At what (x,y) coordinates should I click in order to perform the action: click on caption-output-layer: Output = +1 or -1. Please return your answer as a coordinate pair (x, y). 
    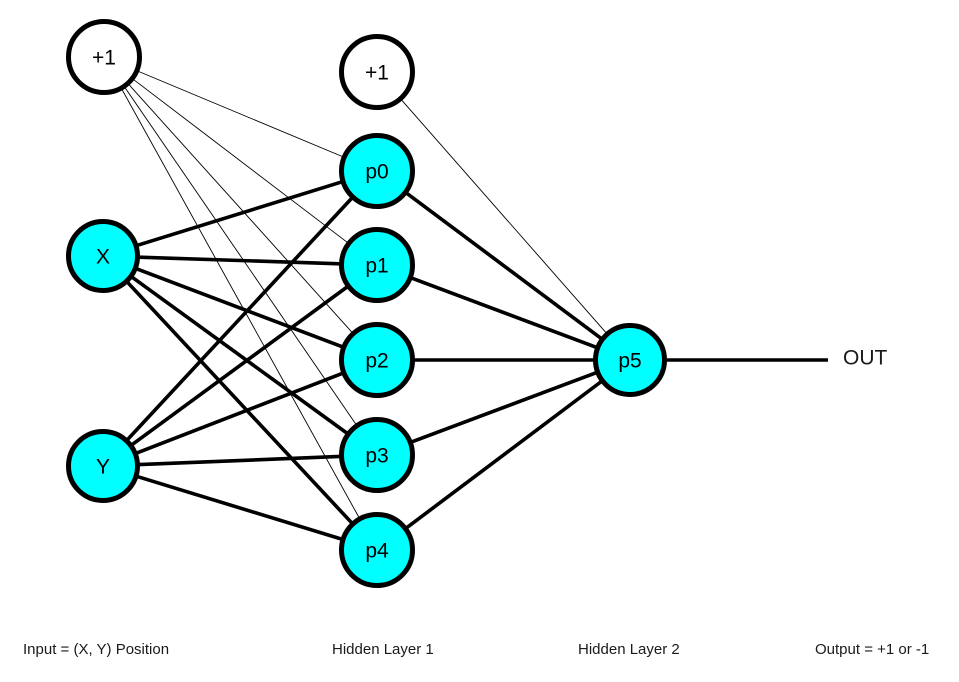
    Looking at the image, I should click on (872, 649).